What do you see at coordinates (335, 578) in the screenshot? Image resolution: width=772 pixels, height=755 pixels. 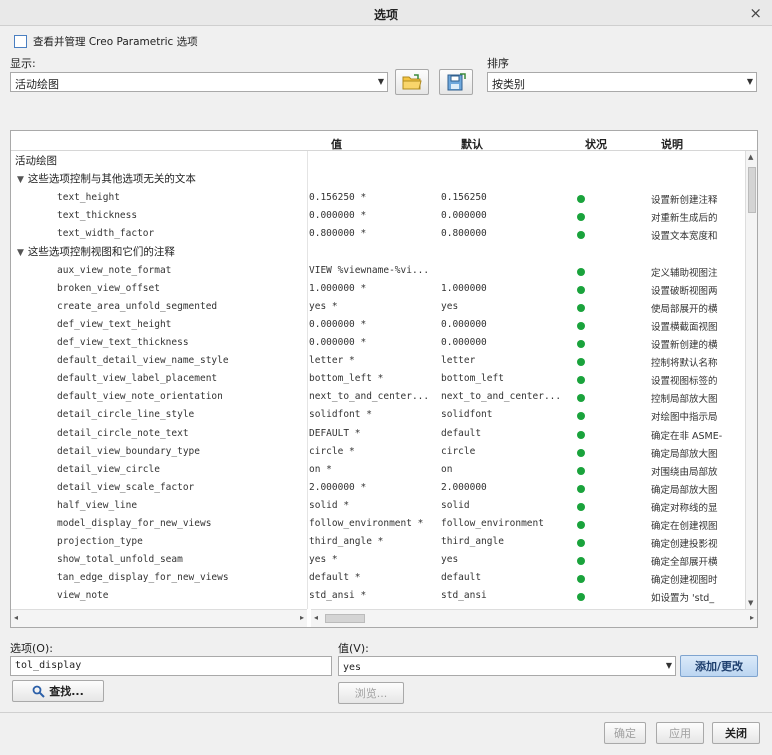 I see `option-value: default *` at bounding box center [335, 578].